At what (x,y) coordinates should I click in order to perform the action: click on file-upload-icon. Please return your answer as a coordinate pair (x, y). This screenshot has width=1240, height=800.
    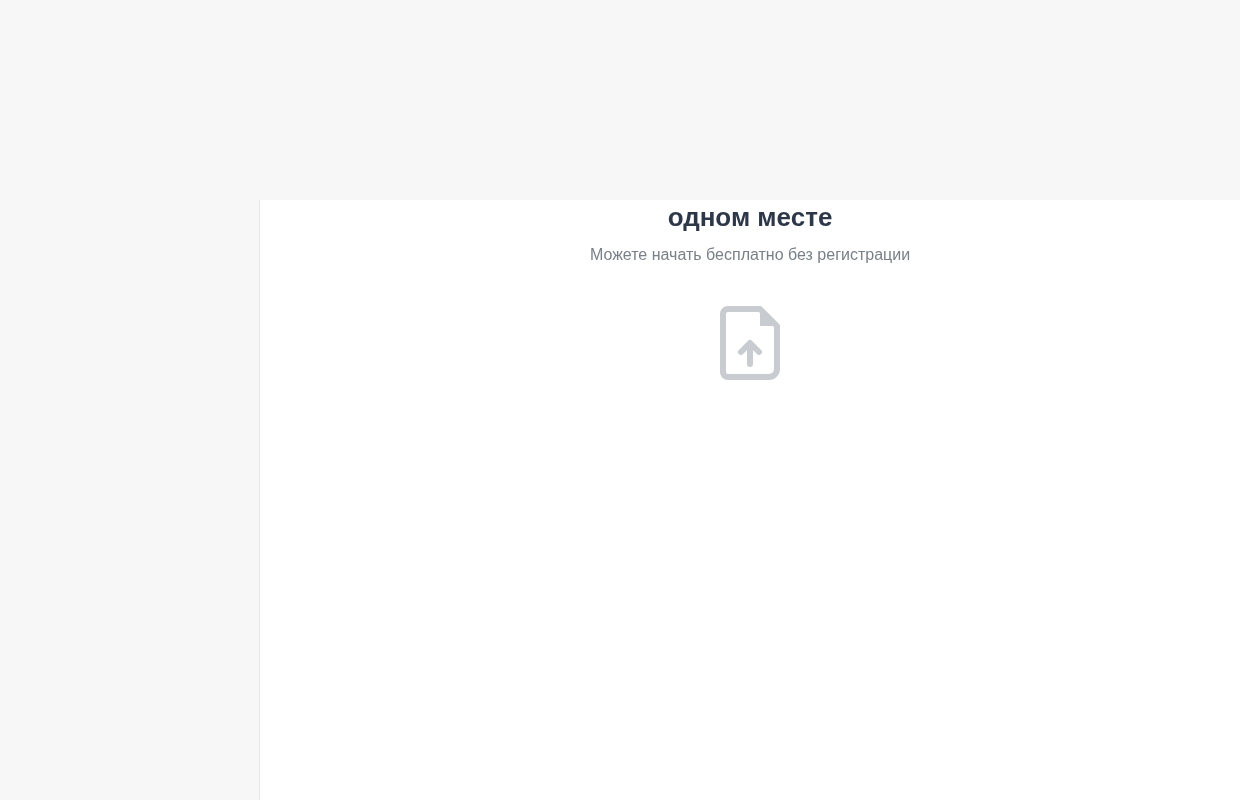
    Looking at the image, I should click on (750, 343).